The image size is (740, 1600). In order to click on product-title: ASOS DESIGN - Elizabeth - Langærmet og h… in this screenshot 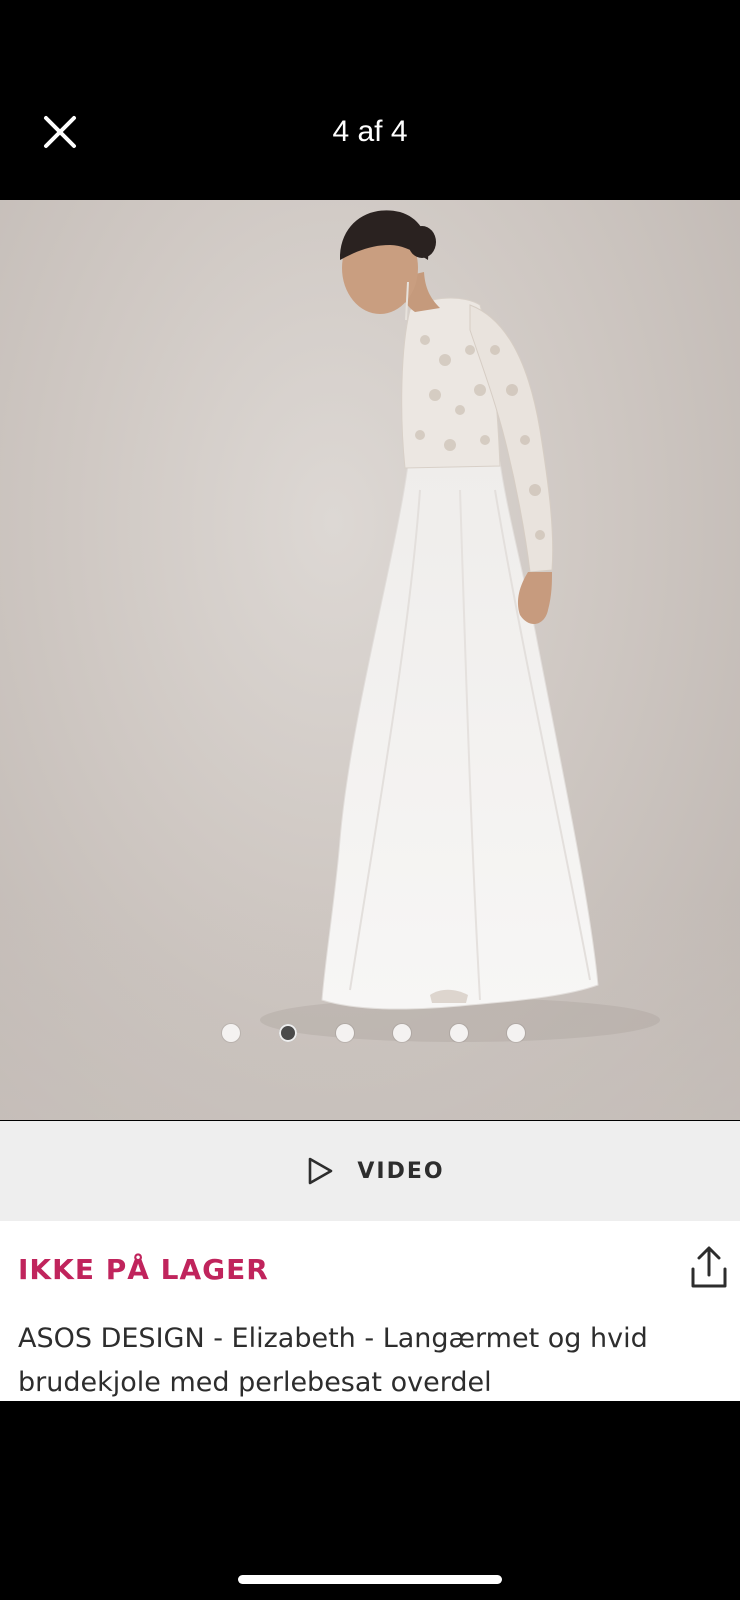, I will do `click(333, 1360)`.